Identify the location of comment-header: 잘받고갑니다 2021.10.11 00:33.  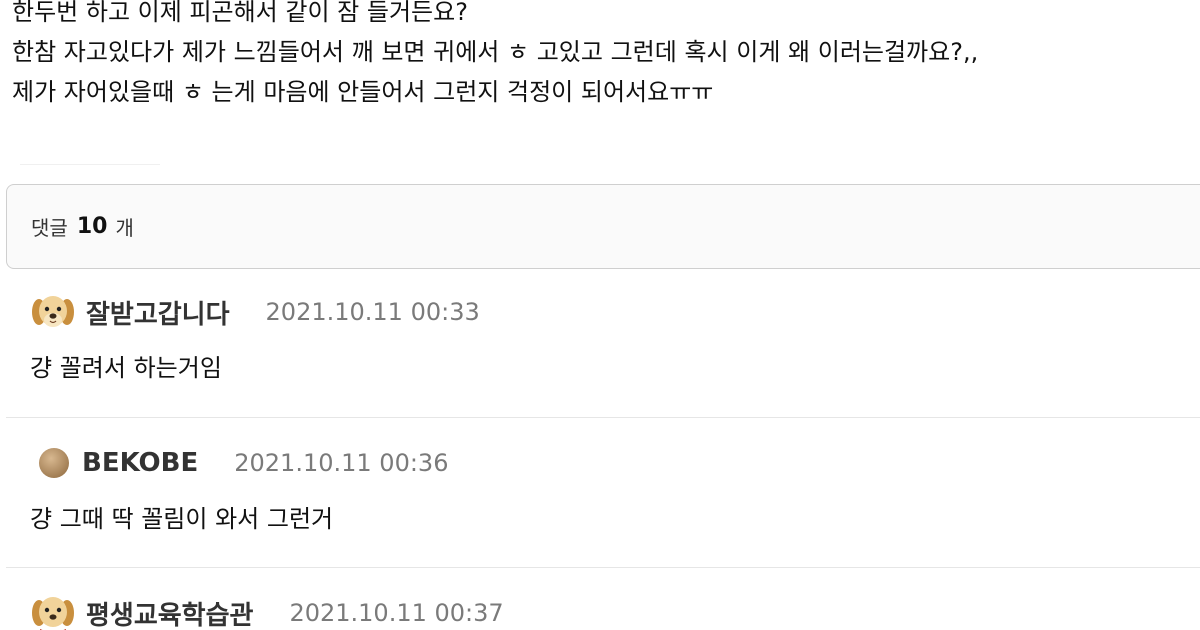
(603, 312).